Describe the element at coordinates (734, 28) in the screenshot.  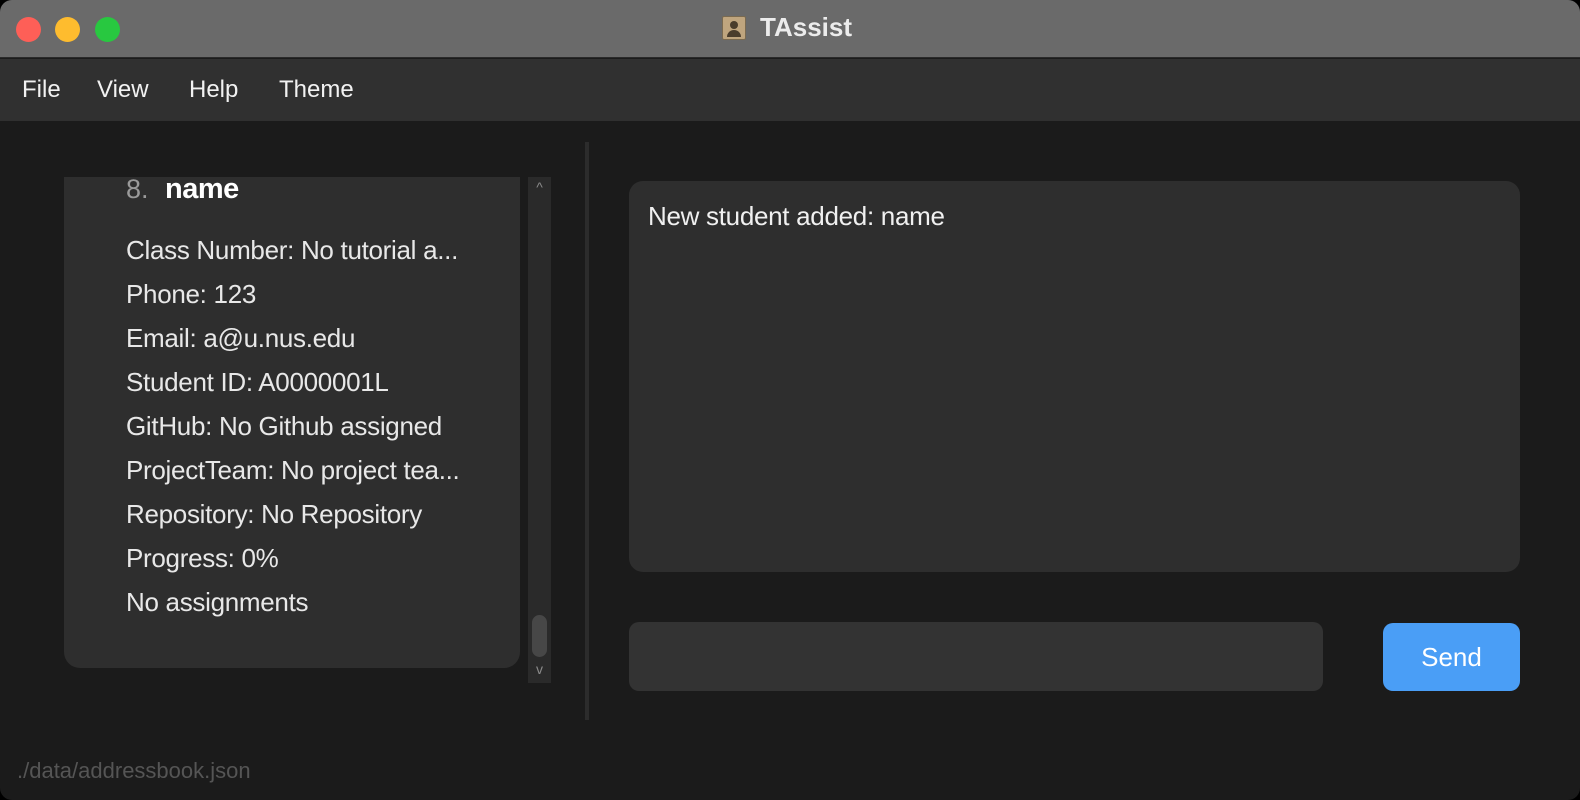
I see `app-contact-icon` at that location.